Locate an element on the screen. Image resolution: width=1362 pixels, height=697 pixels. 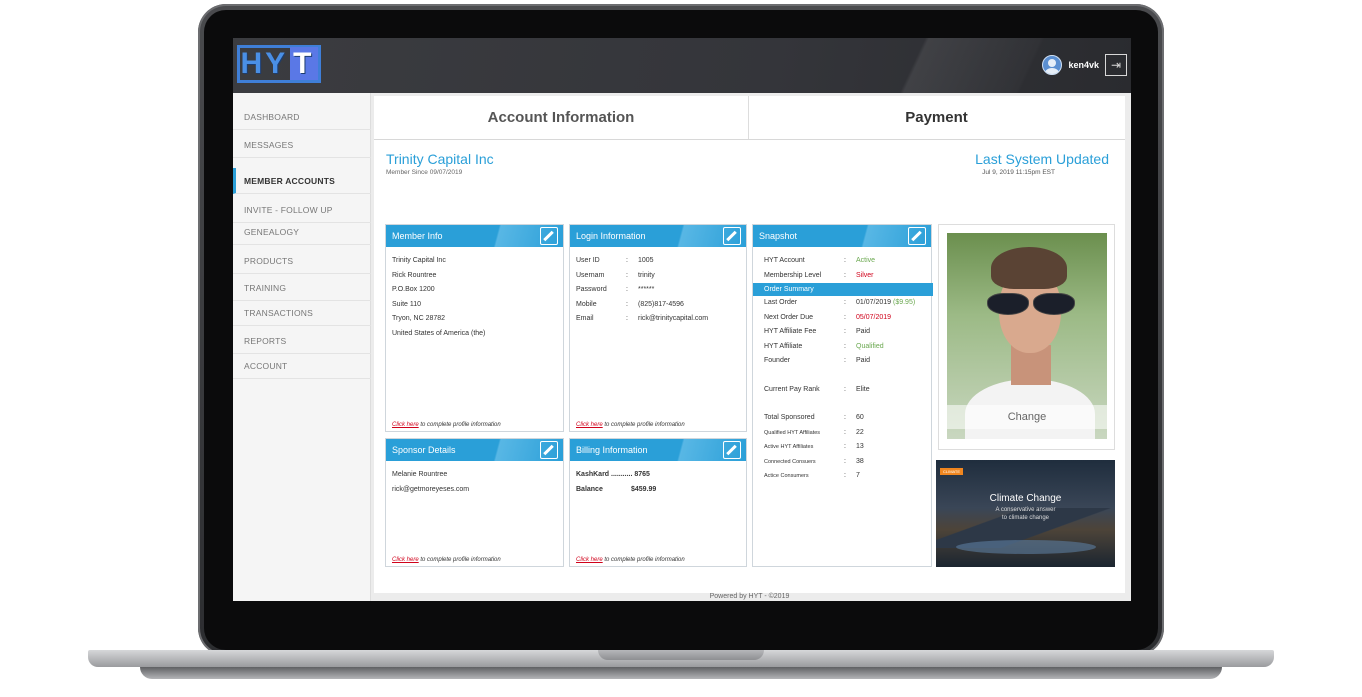
snapshot-header: Snapshot is located at coordinates (842, 236).